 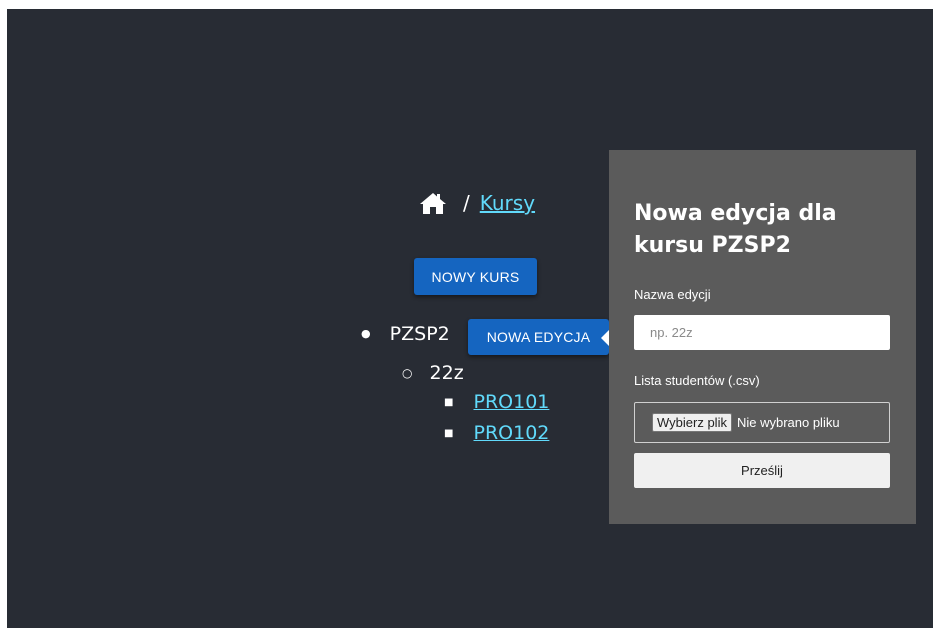 What do you see at coordinates (605, 338) in the screenshot?
I see `popover-arrow` at bounding box center [605, 338].